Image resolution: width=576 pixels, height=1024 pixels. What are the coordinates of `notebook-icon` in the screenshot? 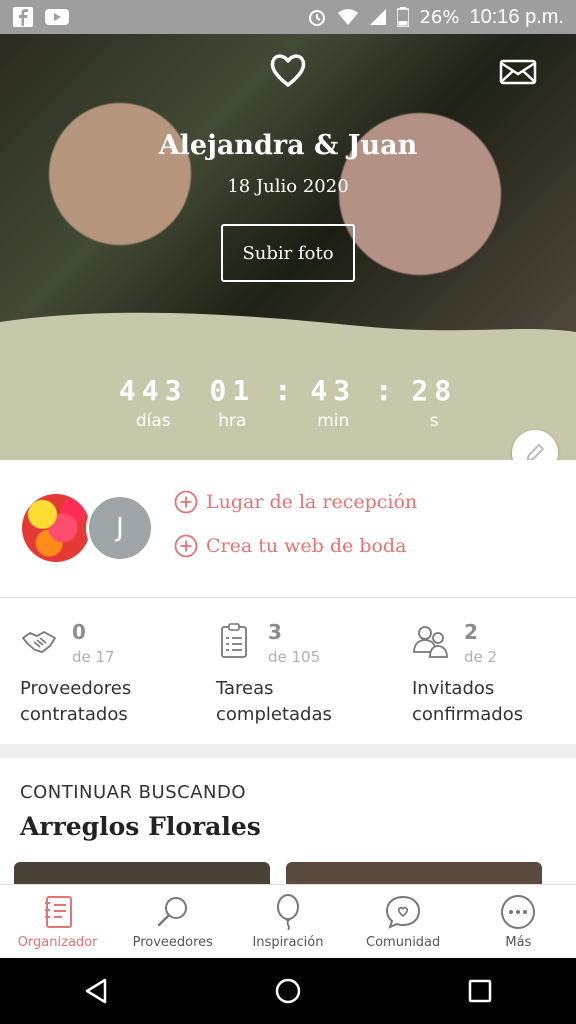 It's located at (58, 912).